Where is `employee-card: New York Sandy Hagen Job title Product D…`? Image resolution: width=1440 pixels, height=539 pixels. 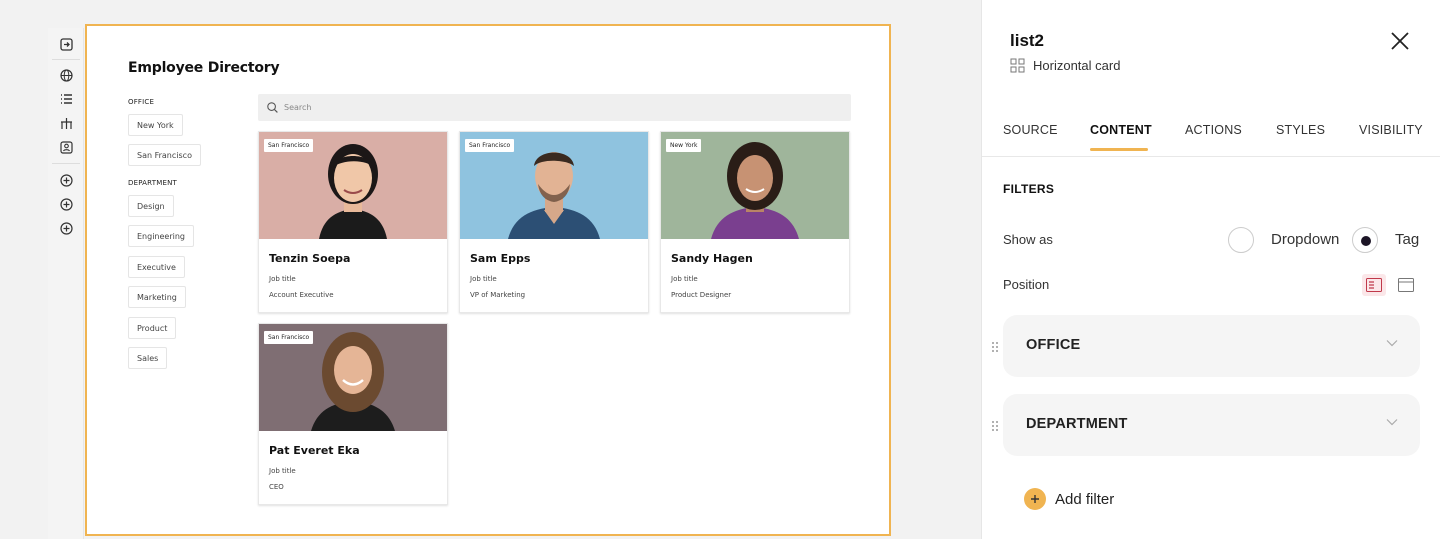
employee-card: New York Sandy Hagen Job title Product D… is located at coordinates (755, 222).